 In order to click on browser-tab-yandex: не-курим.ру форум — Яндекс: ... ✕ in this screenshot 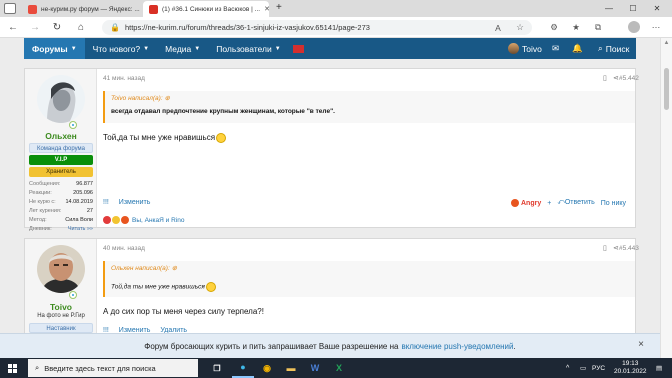, I will do `click(81, 9)`.